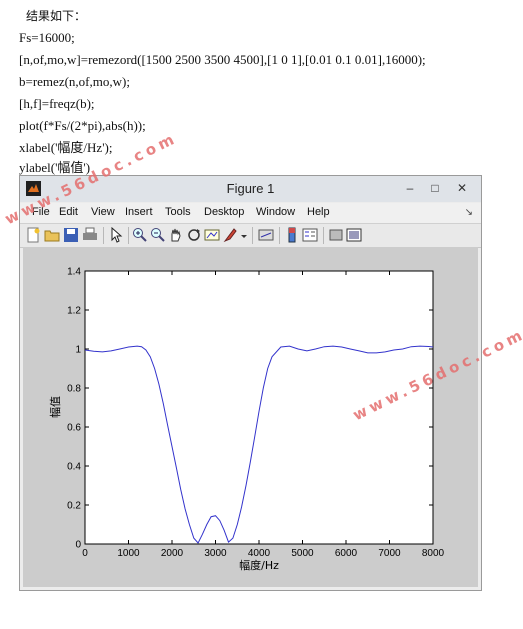 The image size is (523, 629). Describe the element at coordinates (57, 103) in the screenshot. I see `code-line-4: [h,f]=freqz(b);` at that location.